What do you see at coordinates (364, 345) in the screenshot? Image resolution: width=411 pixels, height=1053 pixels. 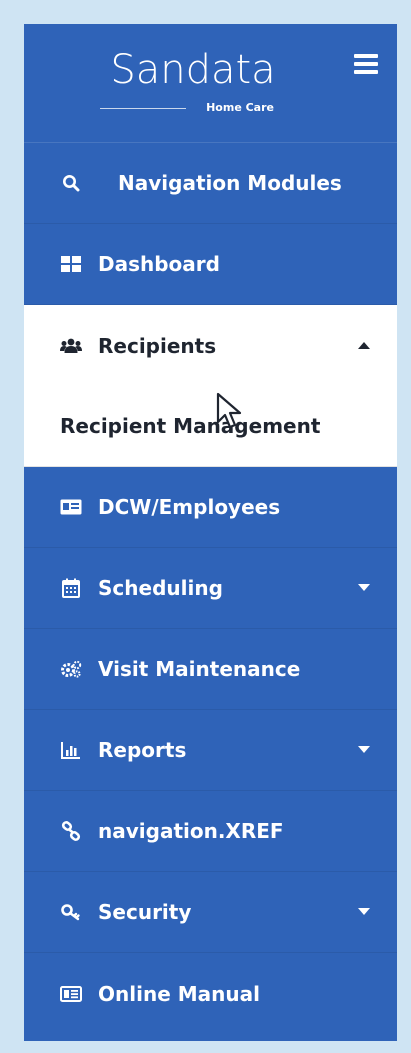 I see `chevron-up-icon` at bounding box center [364, 345].